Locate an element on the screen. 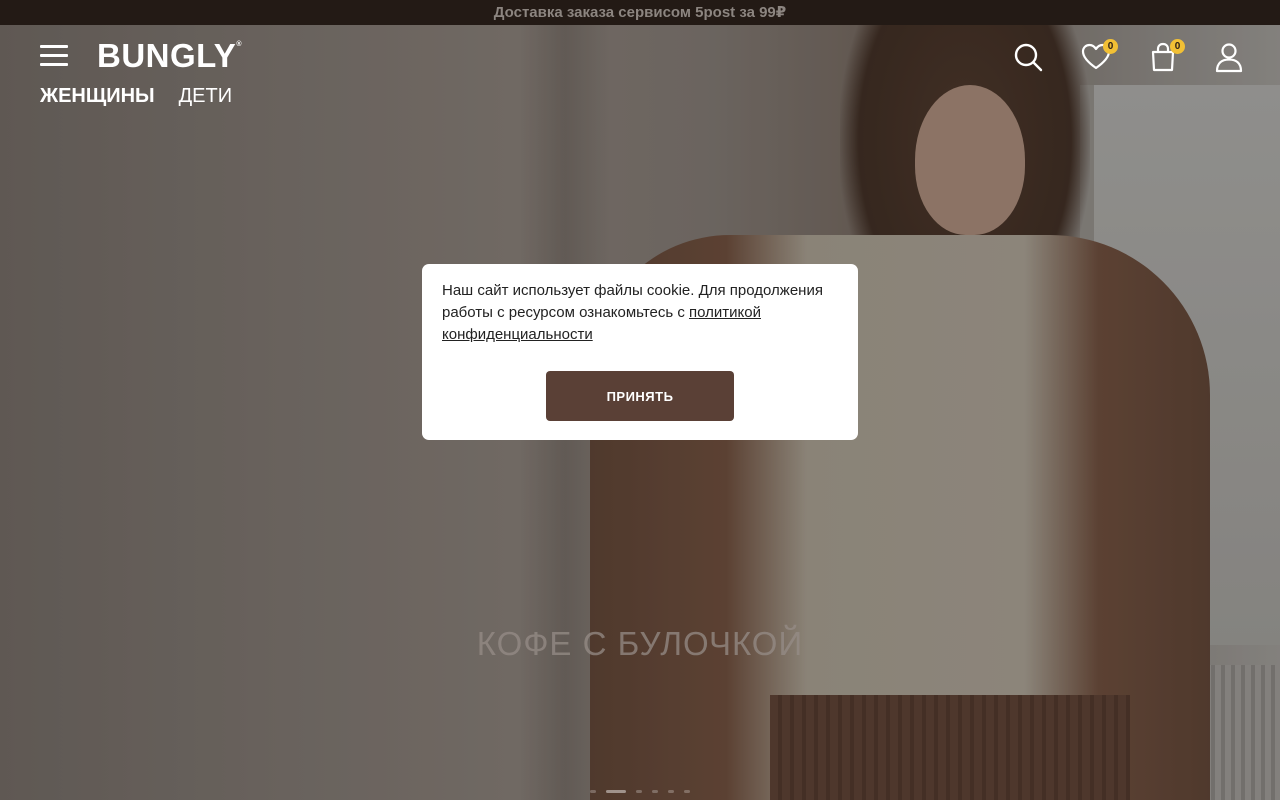  registered-mark: ® is located at coordinates (239, 44).